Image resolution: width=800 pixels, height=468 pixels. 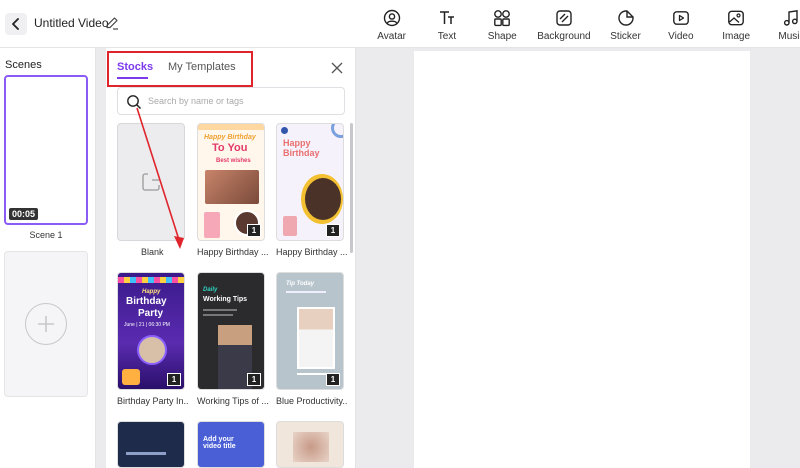 I want to click on tool-label: Image, so click(x=736, y=36).